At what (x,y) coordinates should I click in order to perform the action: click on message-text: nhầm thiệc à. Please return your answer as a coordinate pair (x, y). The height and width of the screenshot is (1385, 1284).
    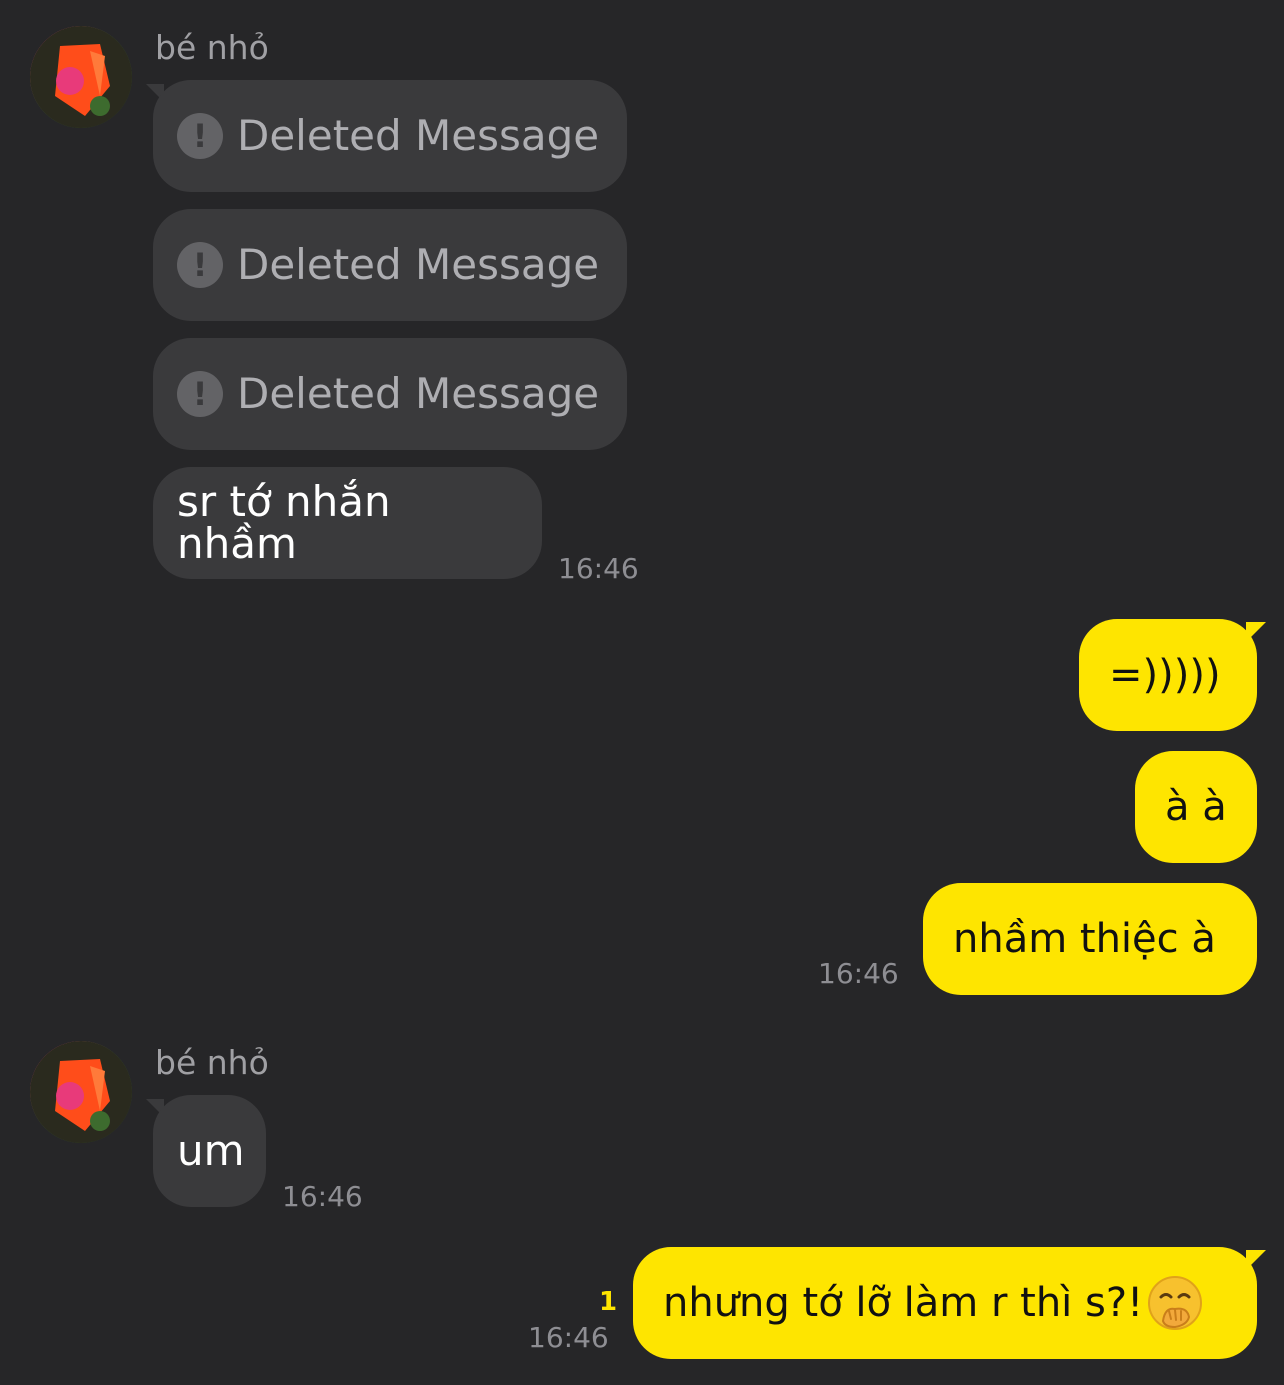
    Looking at the image, I should click on (1084, 939).